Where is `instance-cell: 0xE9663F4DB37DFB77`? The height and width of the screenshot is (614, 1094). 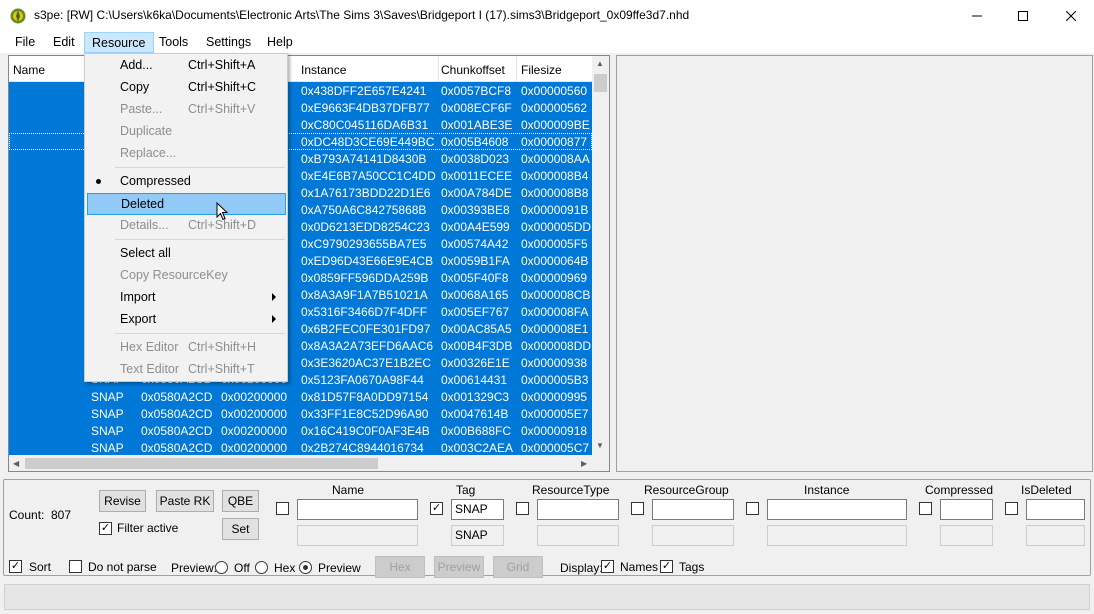
instance-cell: 0xE9663F4DB37DFB77 is located at coordinates (365, 108).